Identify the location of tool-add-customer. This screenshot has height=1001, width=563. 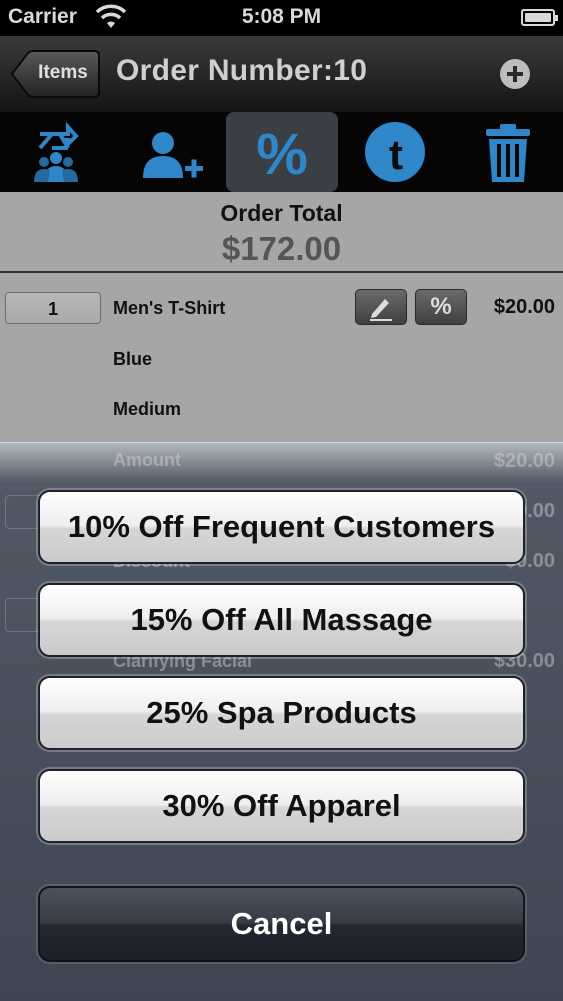
(169, 152).